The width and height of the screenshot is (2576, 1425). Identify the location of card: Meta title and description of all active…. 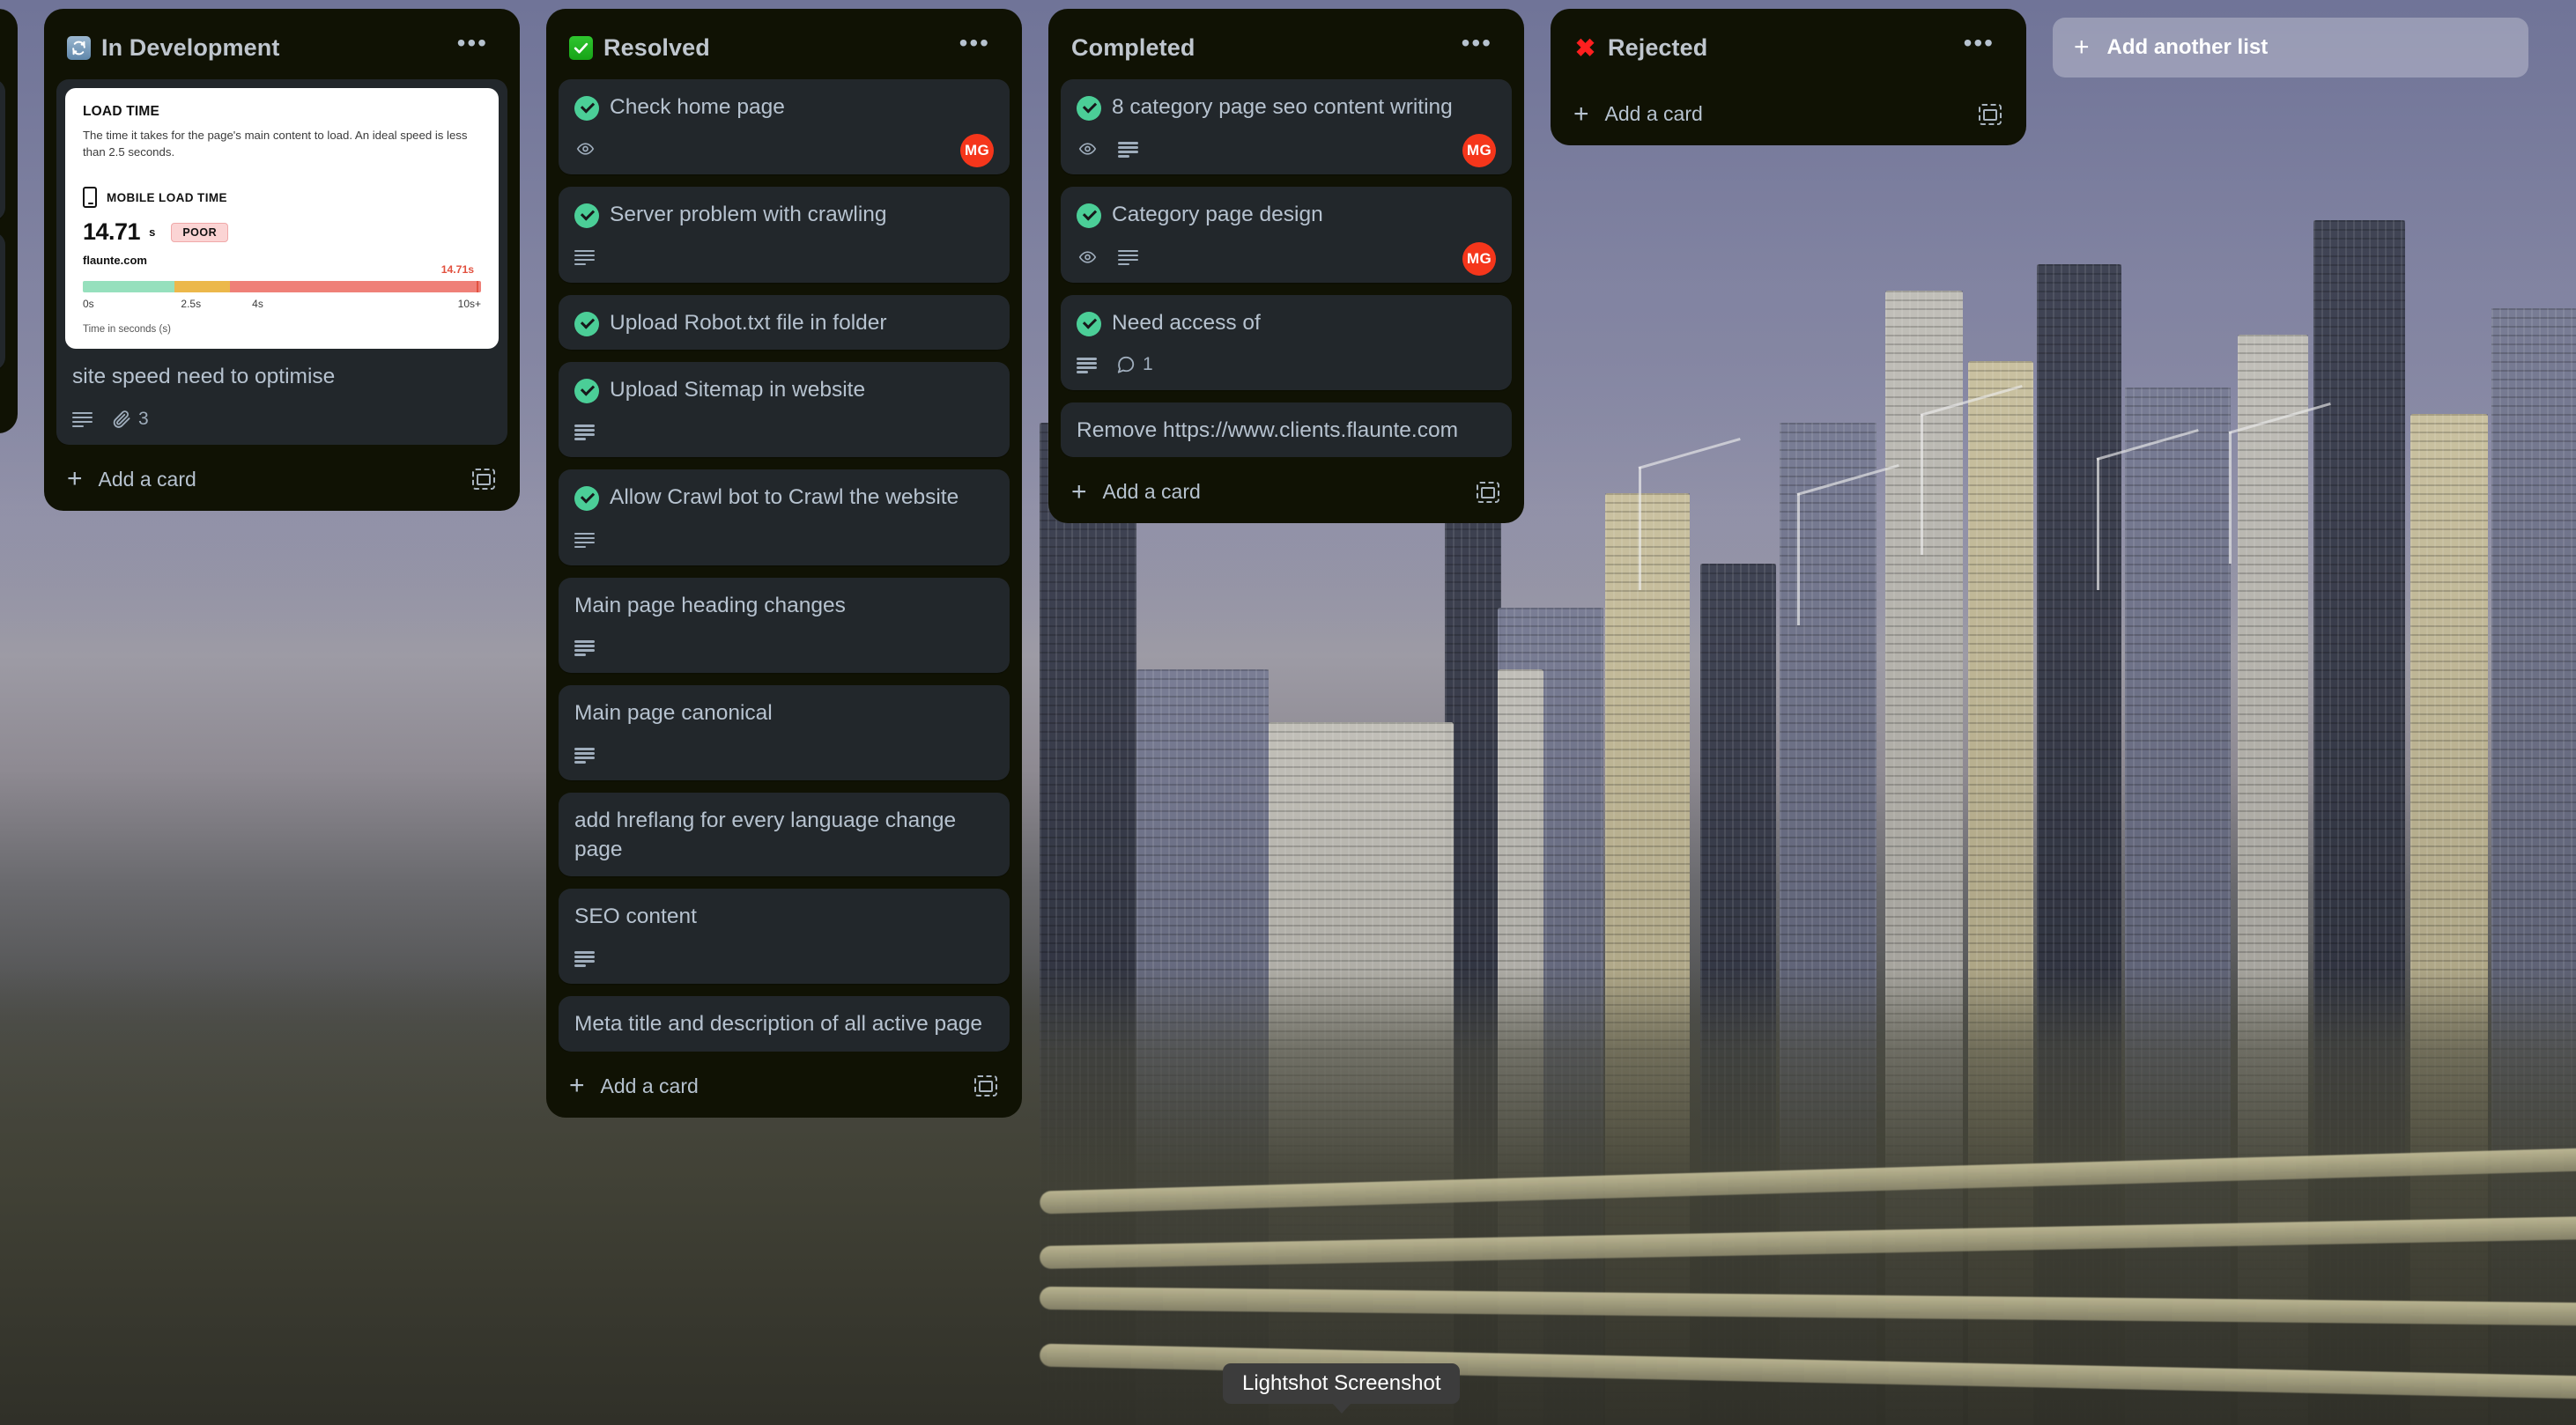
(785, 1024).